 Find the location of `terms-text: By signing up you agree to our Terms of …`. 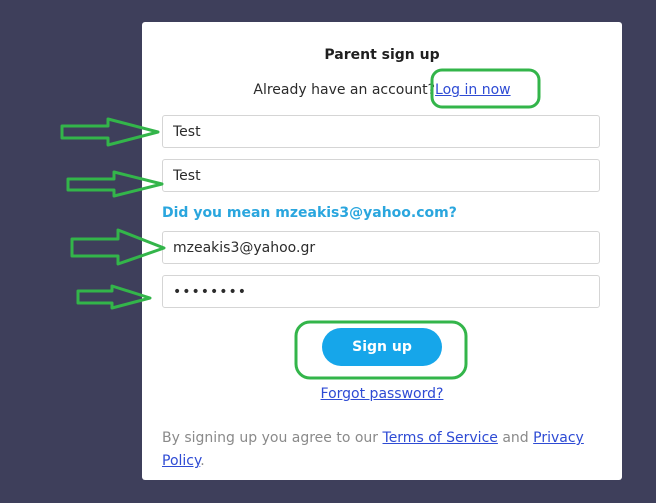

terms-text: By signing up you agree to our Terms of … is located at coordinates (382, 450).